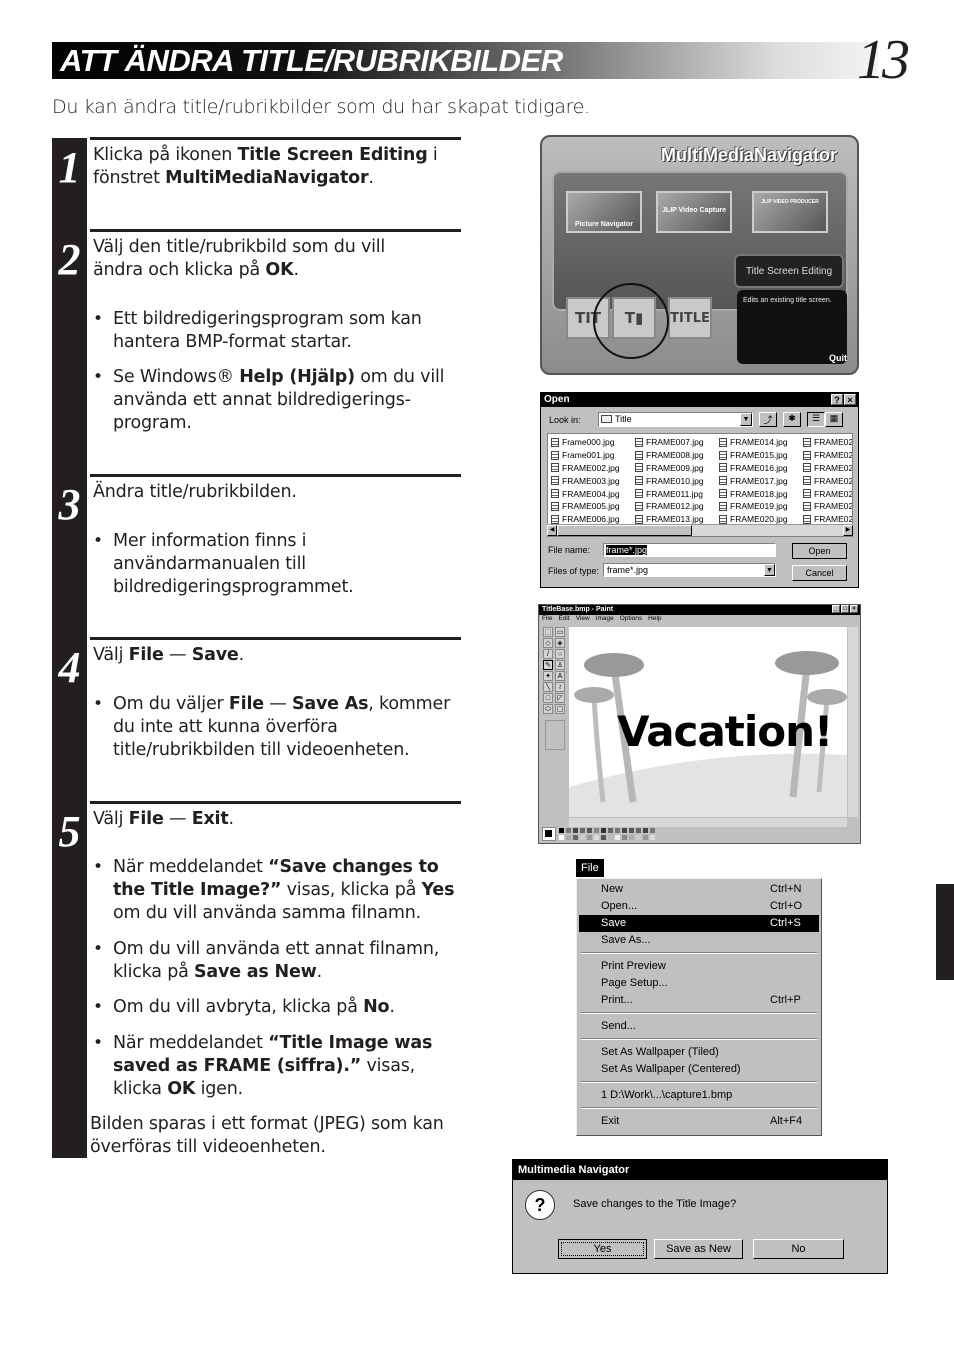  What do you see at coordinates (699, 1069) in the screenshot?
I see `menu-item: Set As Wallpaper (Centered)` at bounding box center [699, 1069].